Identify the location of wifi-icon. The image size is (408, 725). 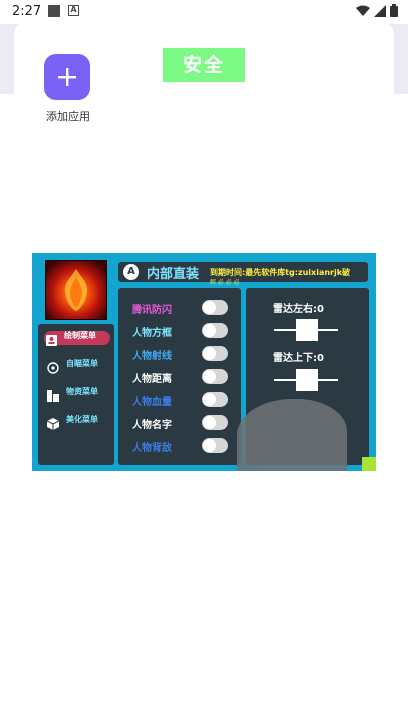
(363, 10).